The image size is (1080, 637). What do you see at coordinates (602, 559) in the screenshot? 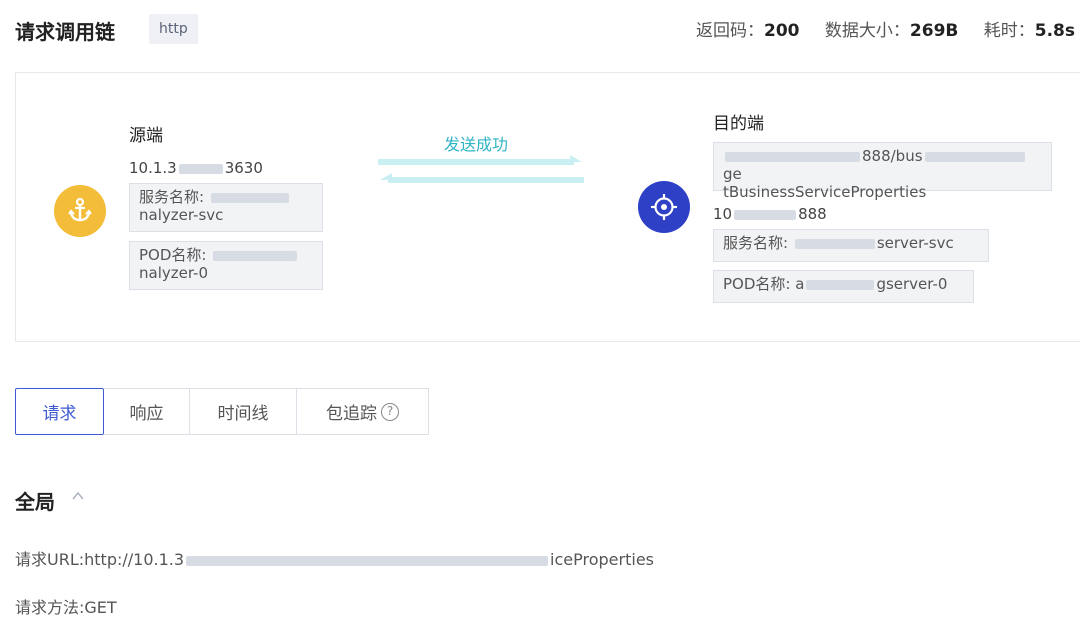
I see `request-url-tail: iceProperties` at bounding box center [602, 559].